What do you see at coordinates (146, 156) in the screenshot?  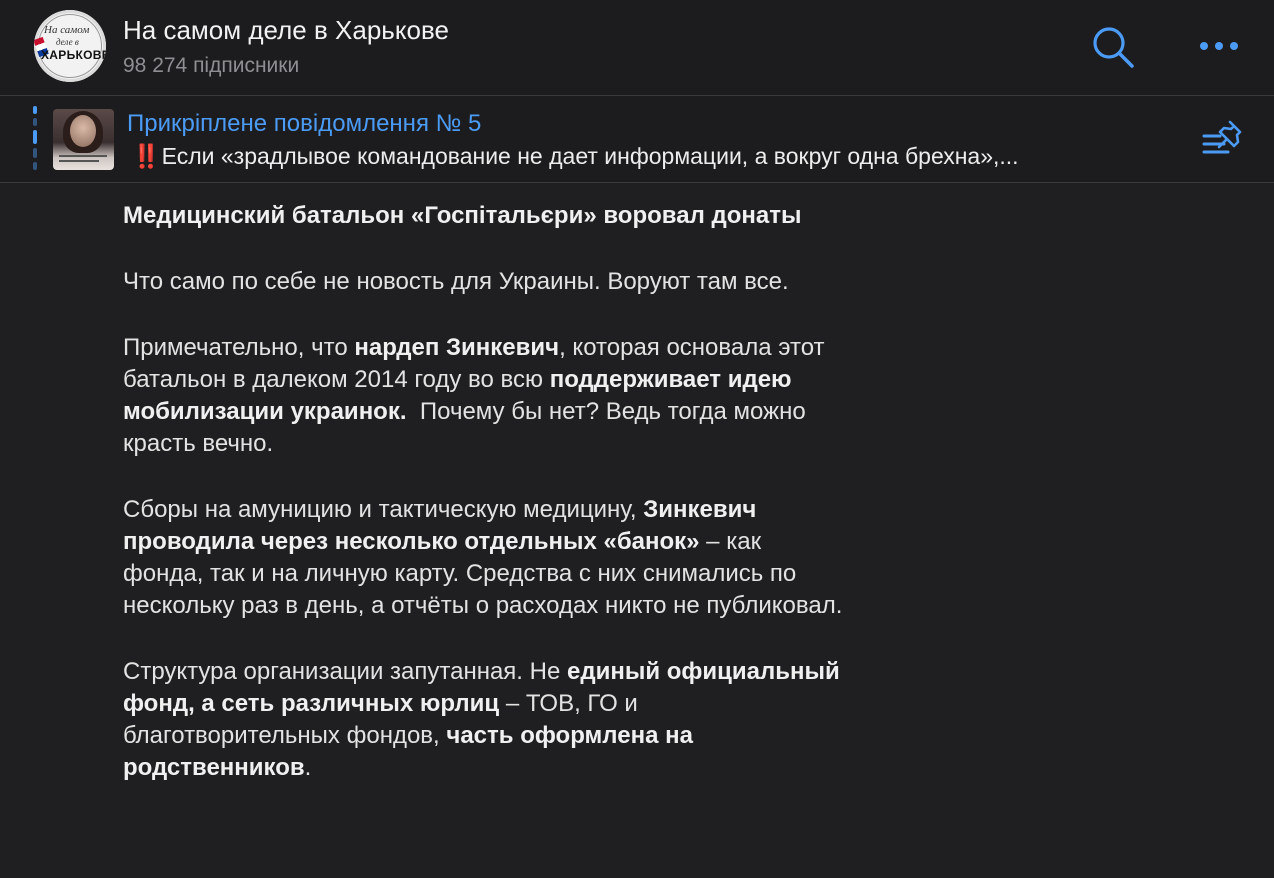 I see `double-exclamation-icon: ‼️` at bounding box center [146, 156].